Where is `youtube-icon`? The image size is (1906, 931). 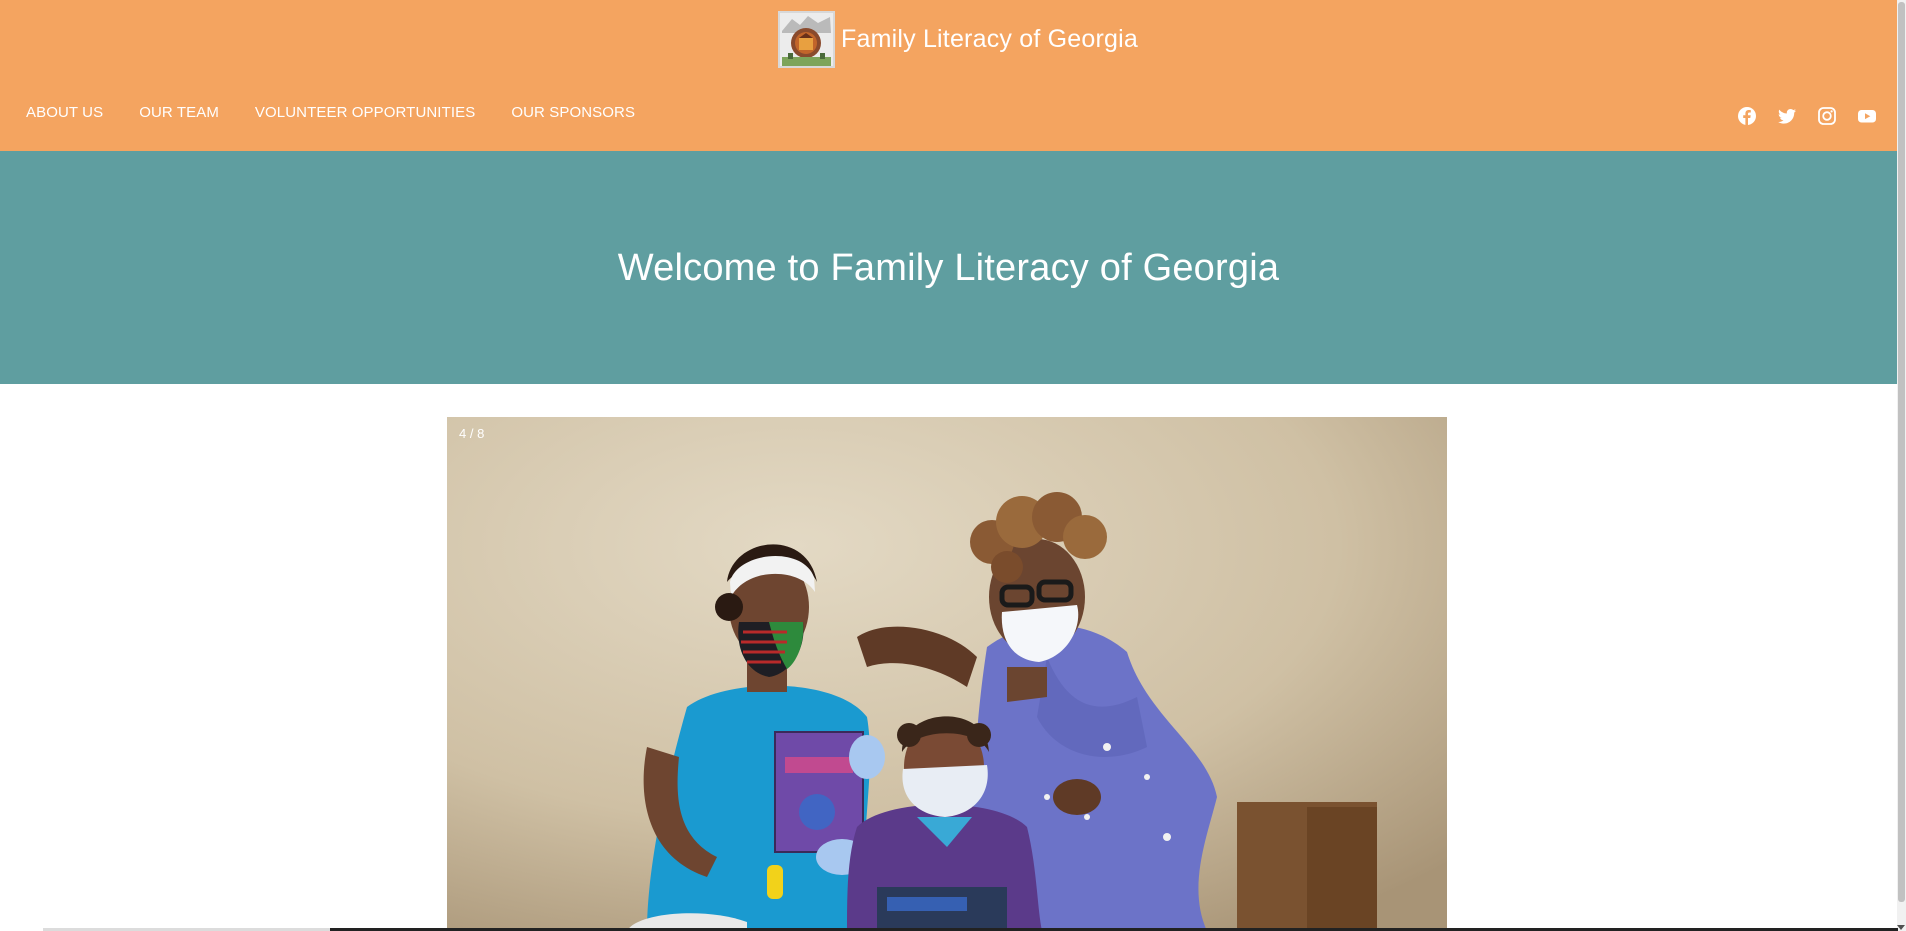
youtube-icon is located at coordinates (1867, 116).